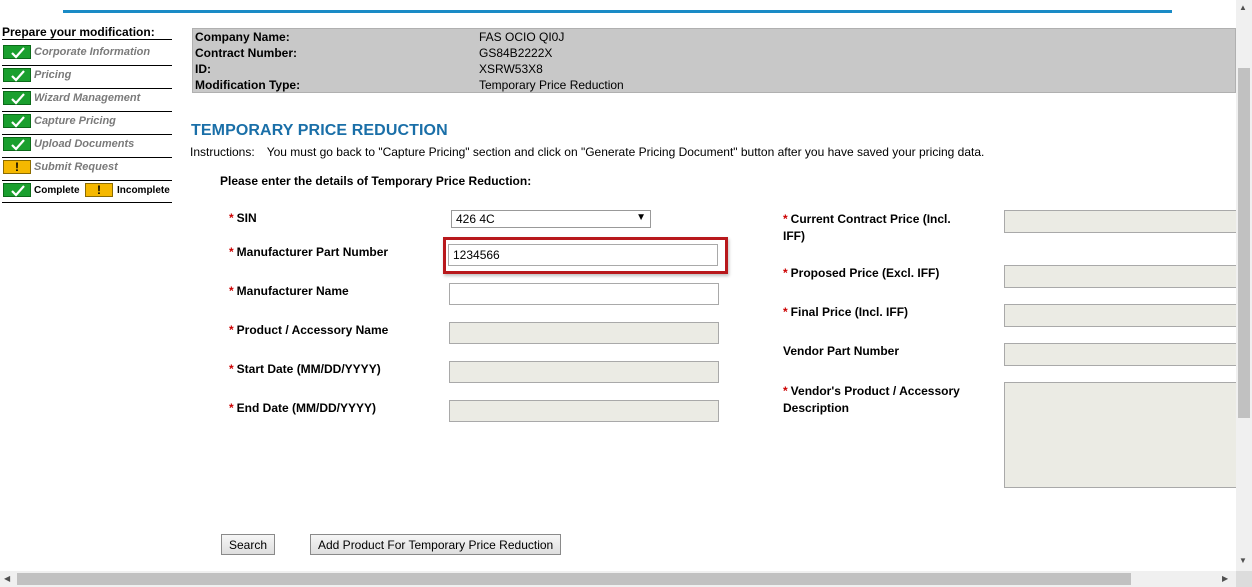 The image size is (1252, 587). What do you see at coordinates (584, 333) in the screenshot?
I see `product-name-input` at bounding box center [584, 333].